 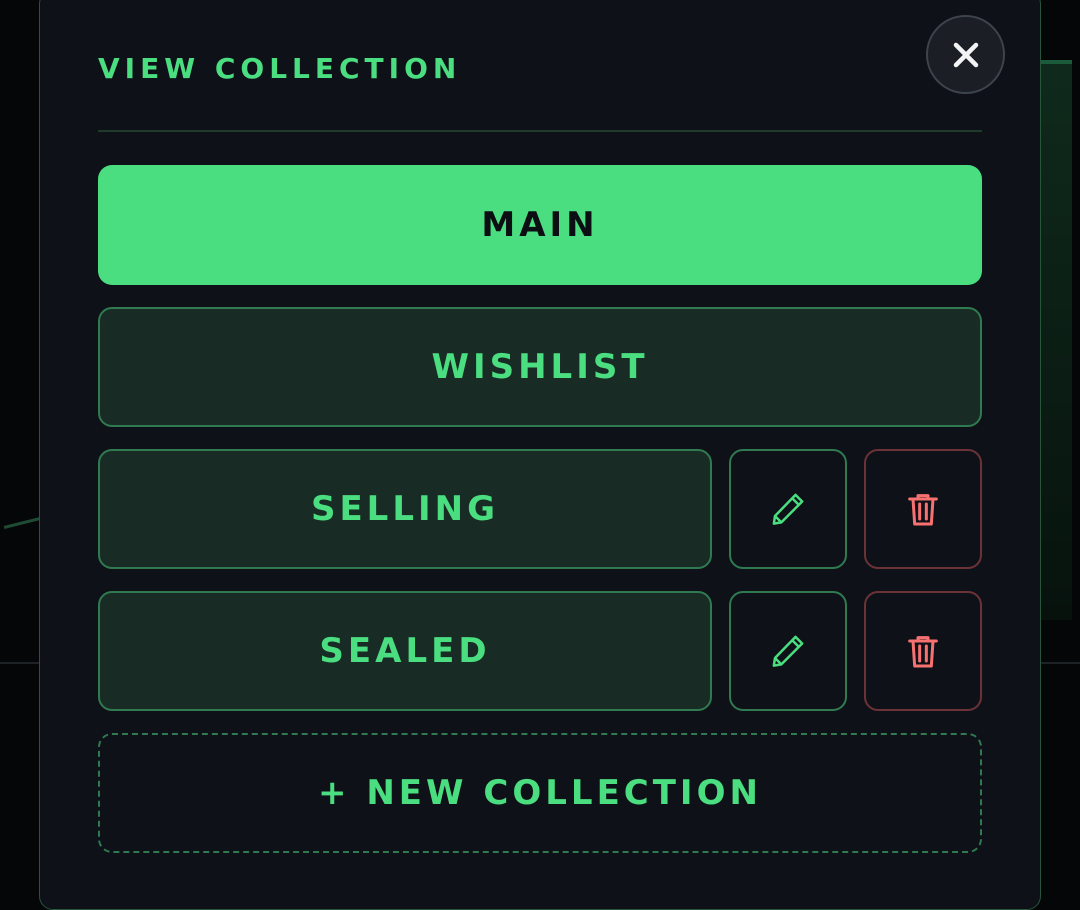 I want to click on collection-main-label: MAIN, so click(x=540, y=225).